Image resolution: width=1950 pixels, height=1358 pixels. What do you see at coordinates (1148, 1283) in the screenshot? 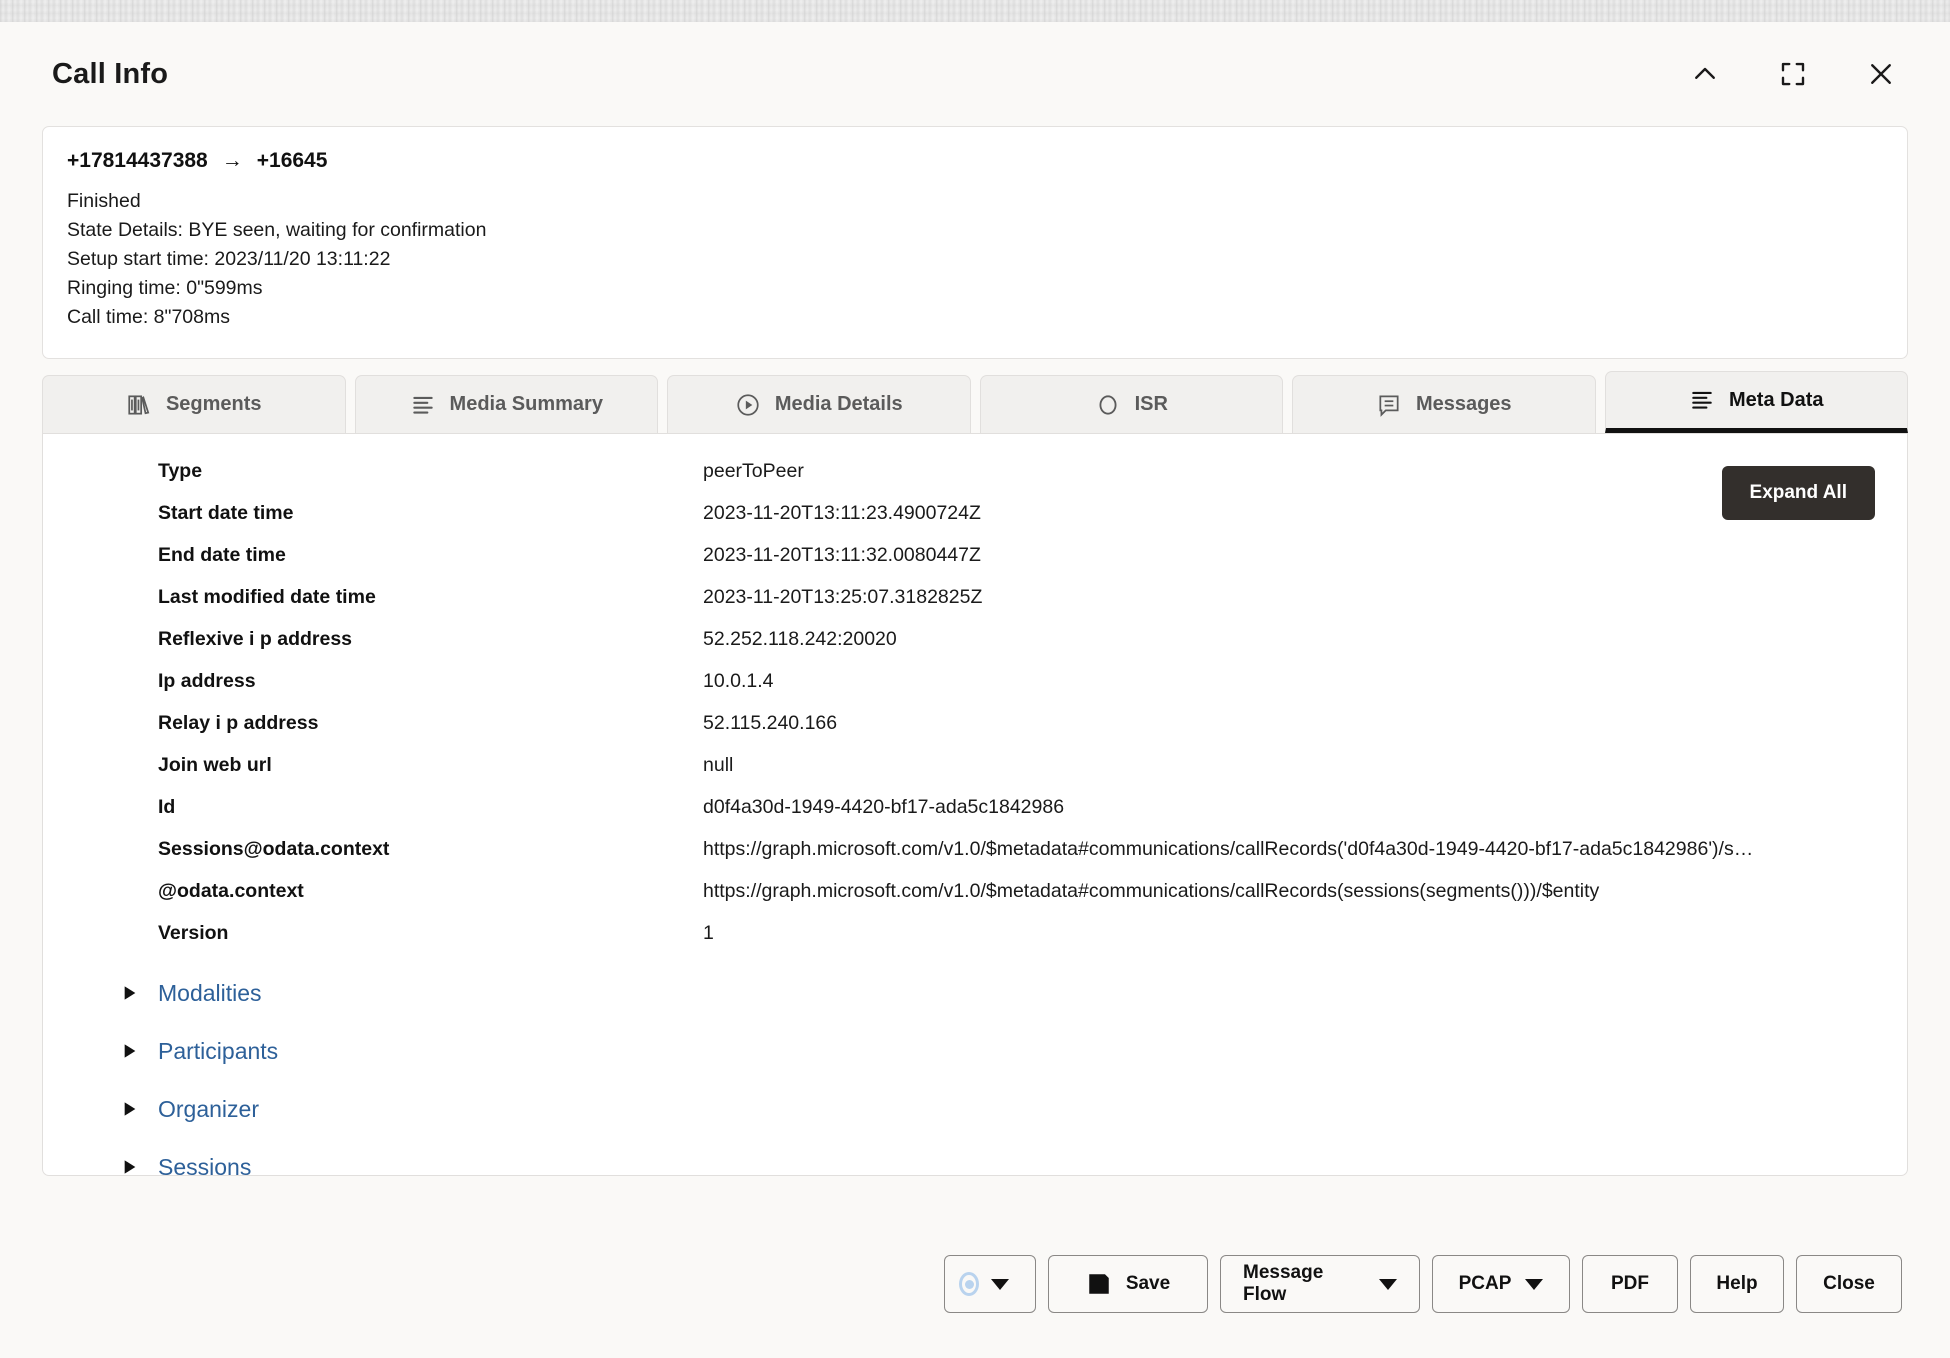
I see `save-label: Save` at bounding box center [1148, 1283].